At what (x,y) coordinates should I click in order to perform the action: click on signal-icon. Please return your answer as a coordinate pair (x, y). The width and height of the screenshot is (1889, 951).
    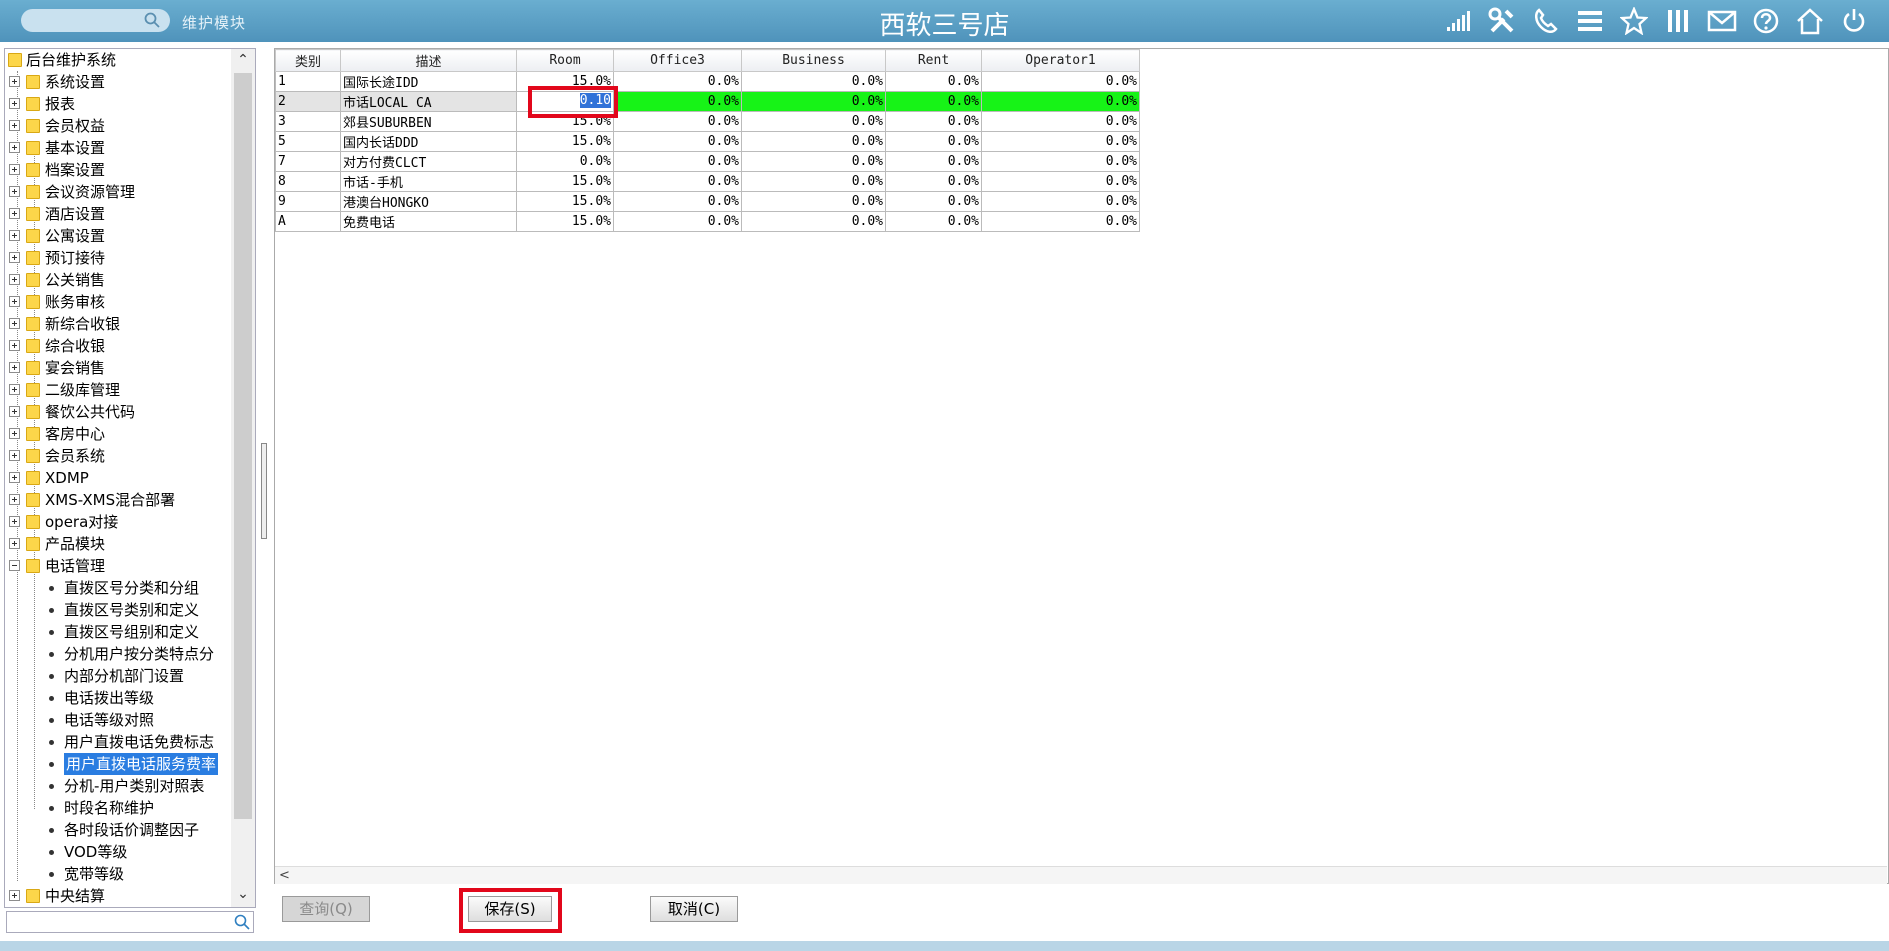
    Looking at the image, I should click on (1458, 21).